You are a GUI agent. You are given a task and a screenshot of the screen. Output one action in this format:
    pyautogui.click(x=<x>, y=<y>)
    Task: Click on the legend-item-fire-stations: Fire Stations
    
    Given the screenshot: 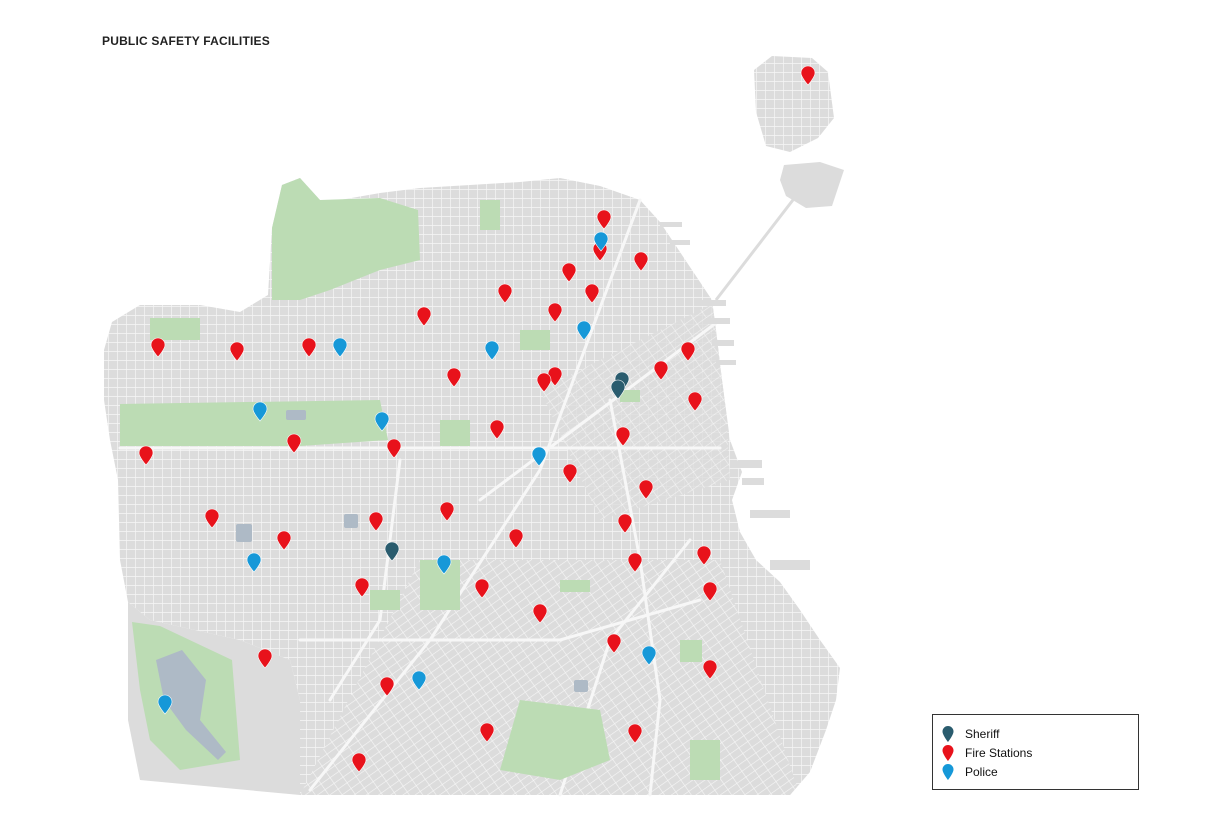 What is the action you would take?
    pyautogui.click(x=986, y=753)
    